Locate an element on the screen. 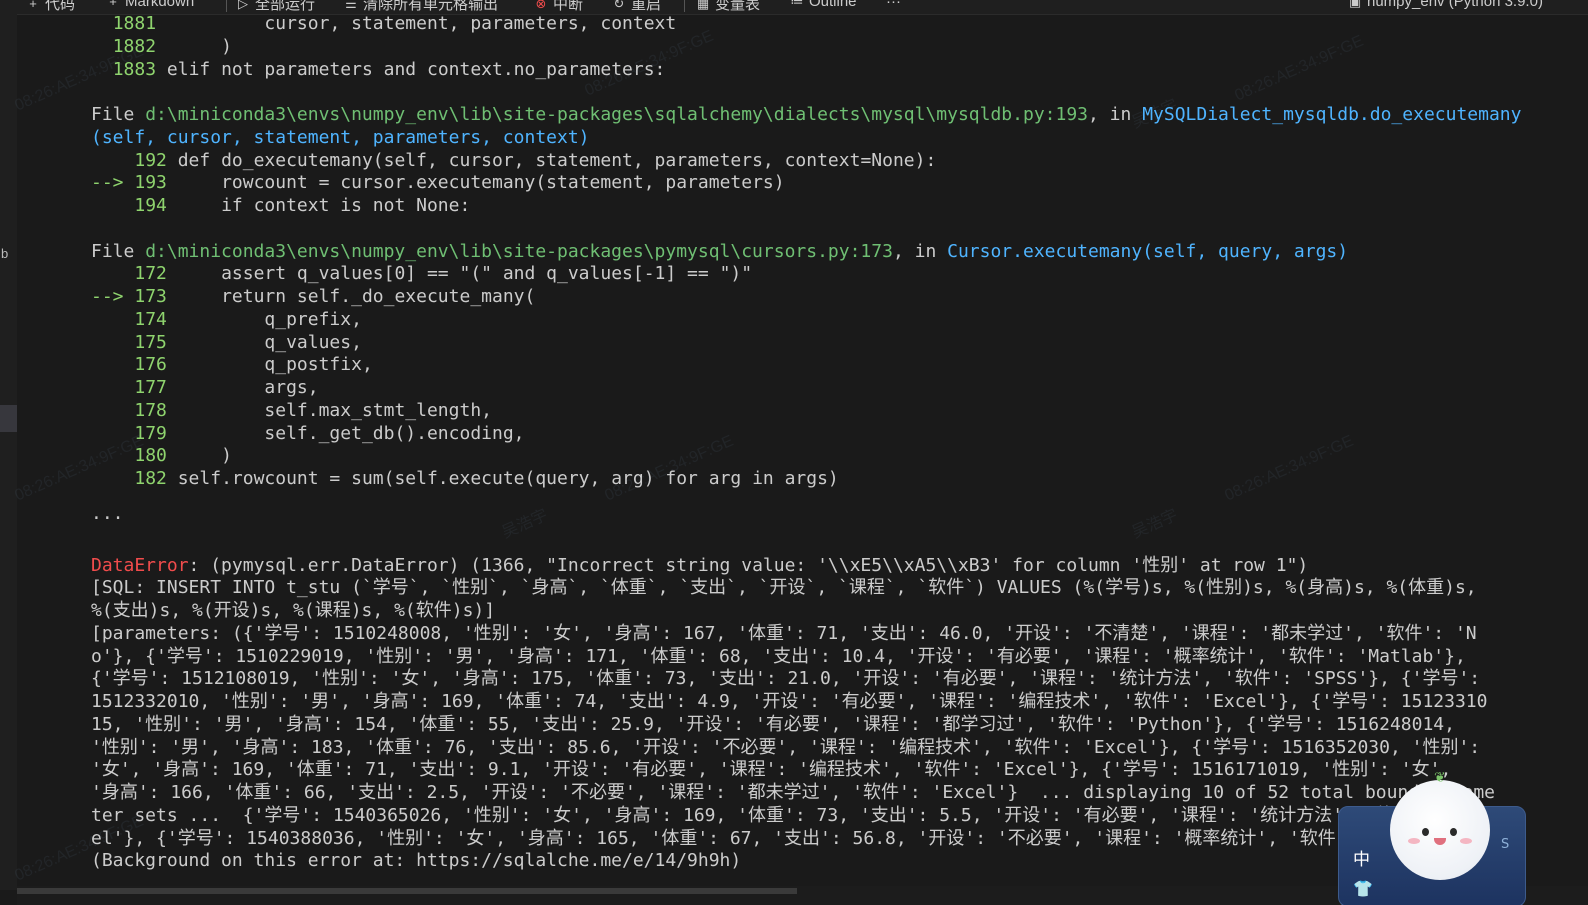 The height and width of the screenshot is (905, 1588). gutter-label: b is located at coordinates (5, 253).